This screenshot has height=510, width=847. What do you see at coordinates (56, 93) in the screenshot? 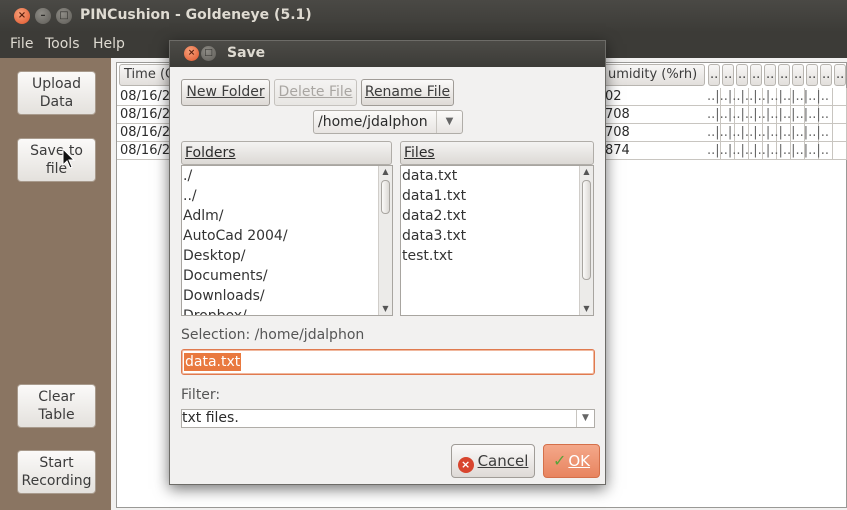
I see `upload-data-button: Upload Data` at bounding box center [56, 93].